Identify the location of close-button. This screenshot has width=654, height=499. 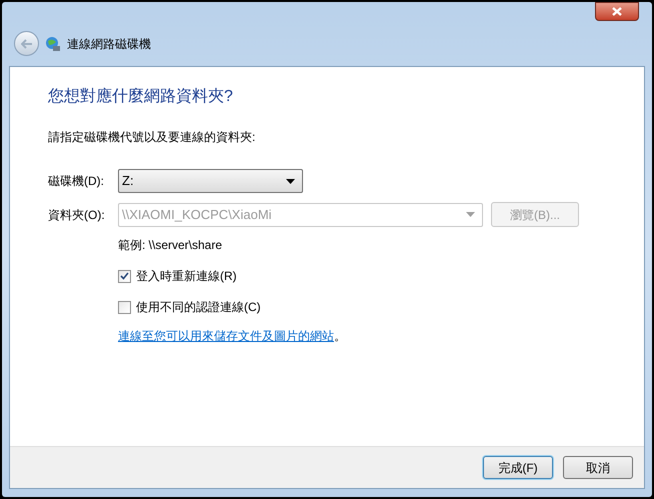
(617, 11).